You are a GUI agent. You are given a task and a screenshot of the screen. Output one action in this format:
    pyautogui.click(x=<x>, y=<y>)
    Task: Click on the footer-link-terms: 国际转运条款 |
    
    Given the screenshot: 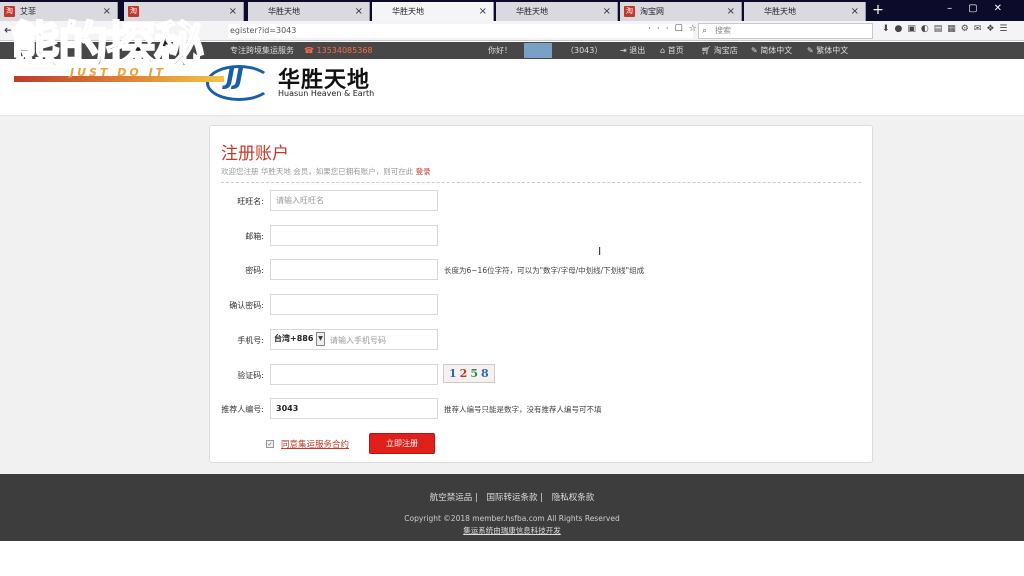 What is the action you would take?
    pyautogui.click(x=514, y=498)
    